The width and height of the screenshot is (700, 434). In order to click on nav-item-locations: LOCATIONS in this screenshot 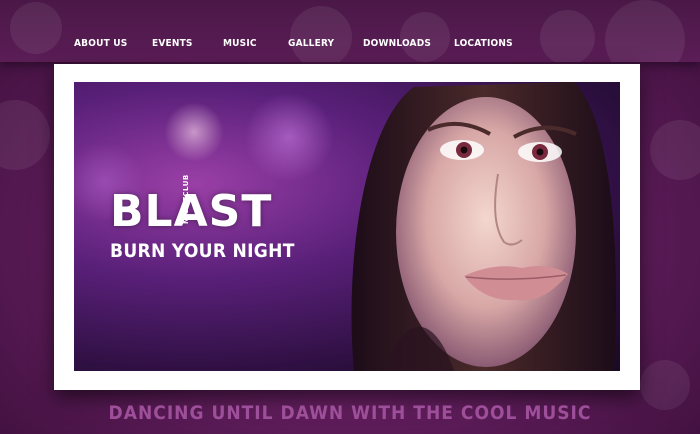, I will do `click(483, 43)`.